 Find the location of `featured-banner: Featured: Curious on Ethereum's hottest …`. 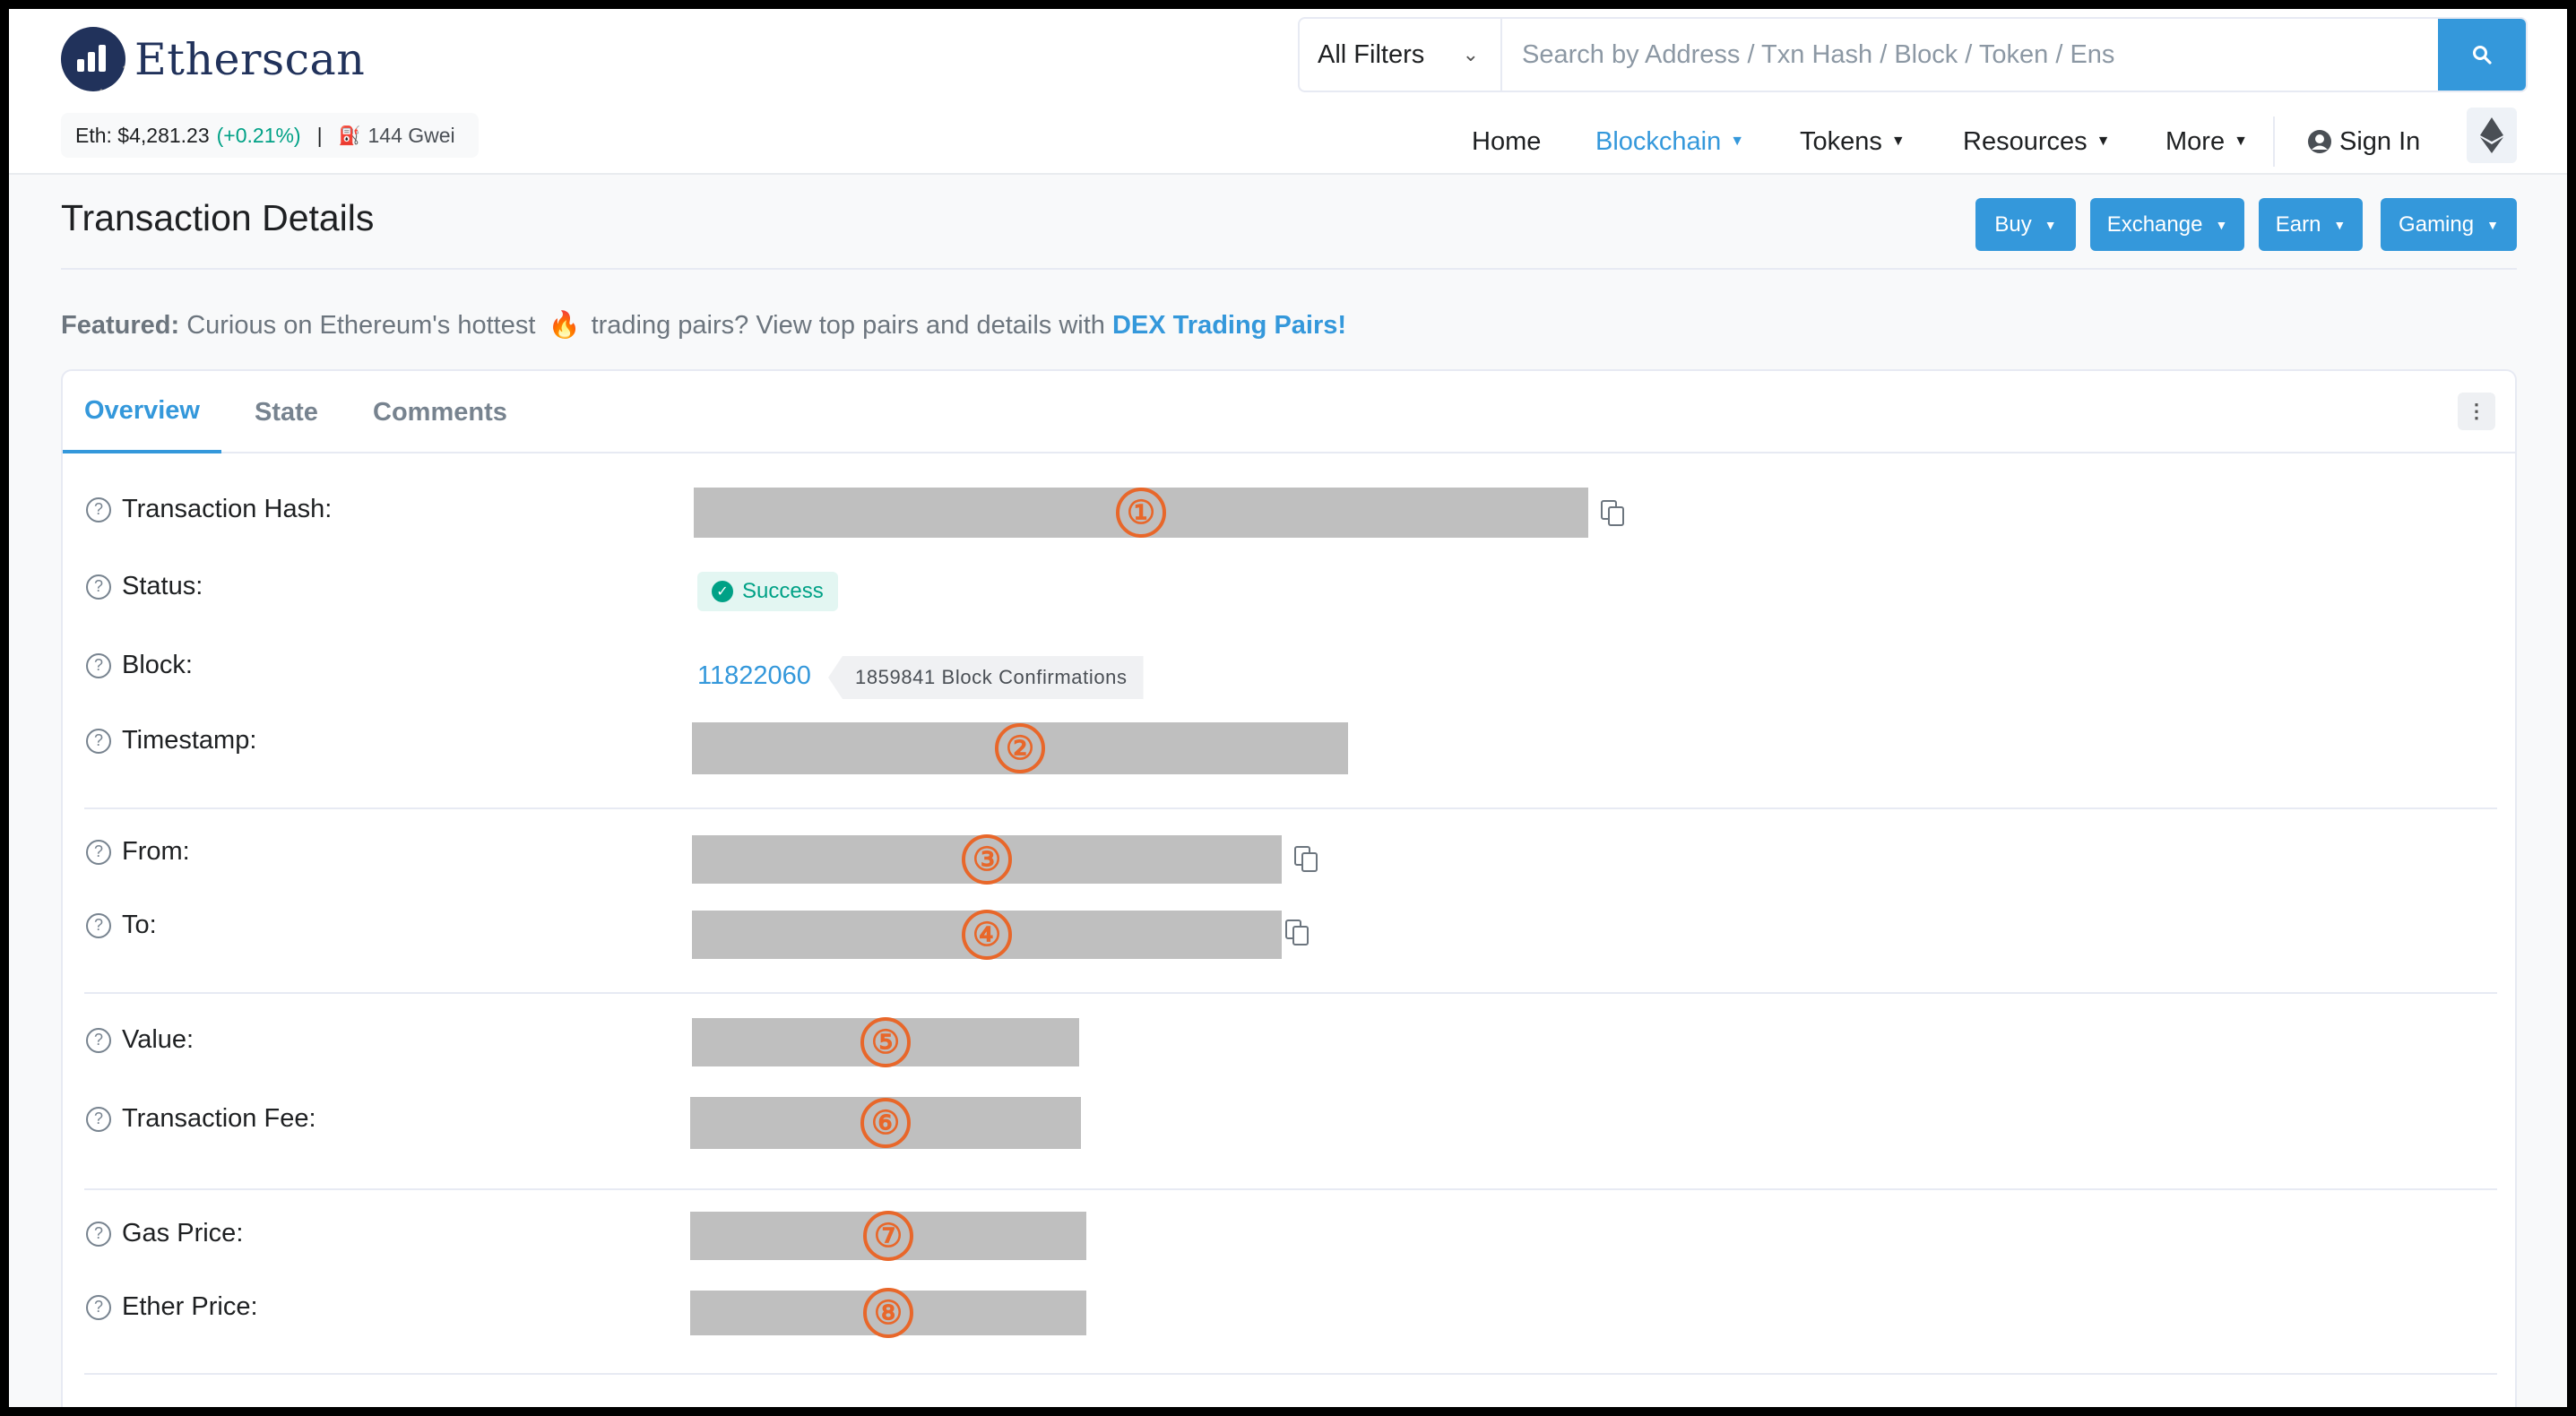

featured-banner: Featured: Curious on Ethereum's hottest … is located at coordinates (703, 325).